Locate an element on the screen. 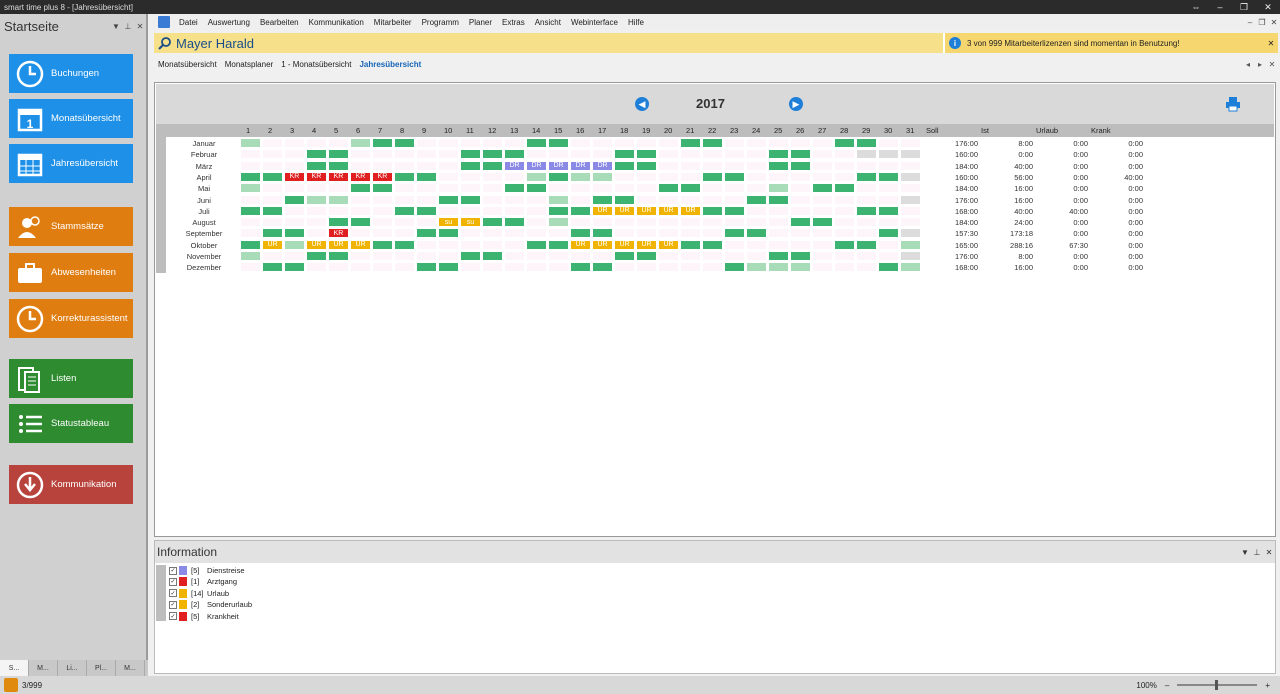 This screenshot has height=694, width=1280. nav-button-kommunikation: Kommunikation is located at coordinates (71, 484).